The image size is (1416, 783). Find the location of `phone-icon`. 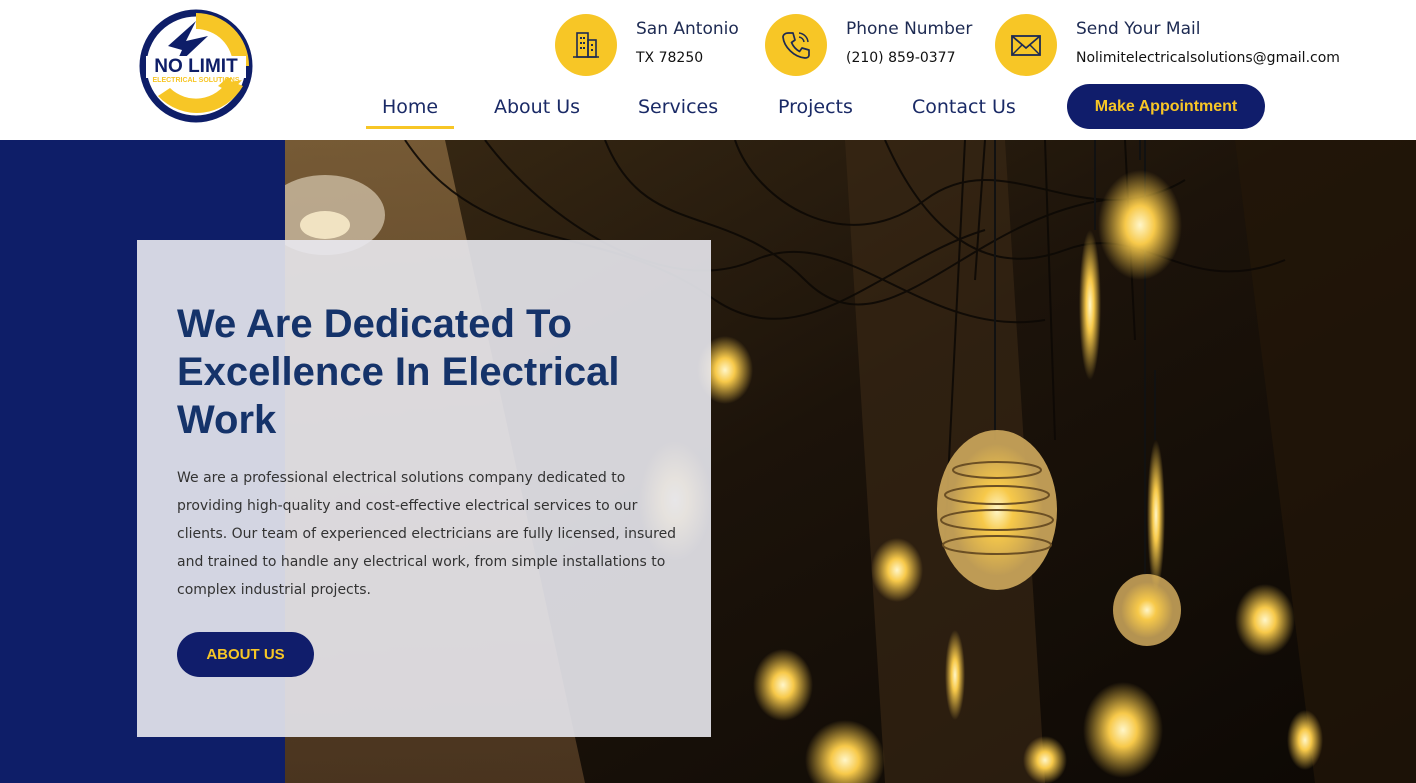

phone-icon is located at coordinates (796, 45).